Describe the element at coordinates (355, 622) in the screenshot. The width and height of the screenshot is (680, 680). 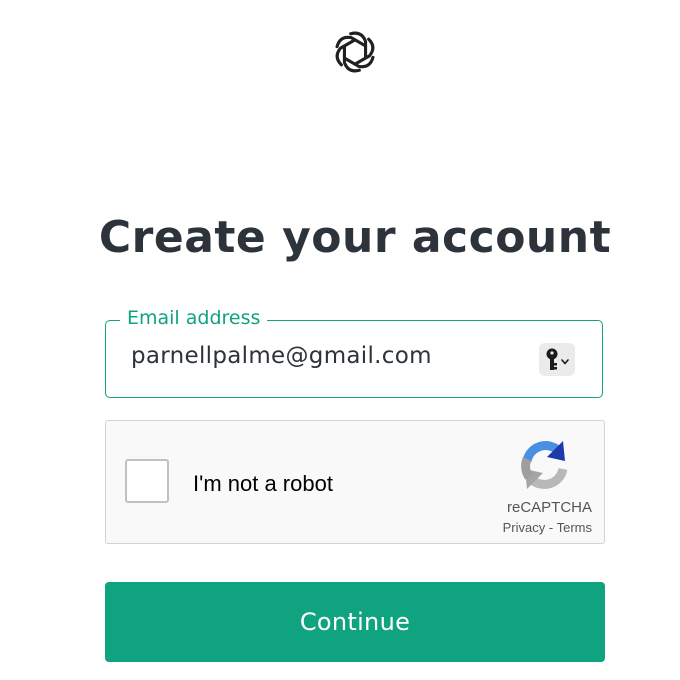
I see `continue-button: Continue` at that location.